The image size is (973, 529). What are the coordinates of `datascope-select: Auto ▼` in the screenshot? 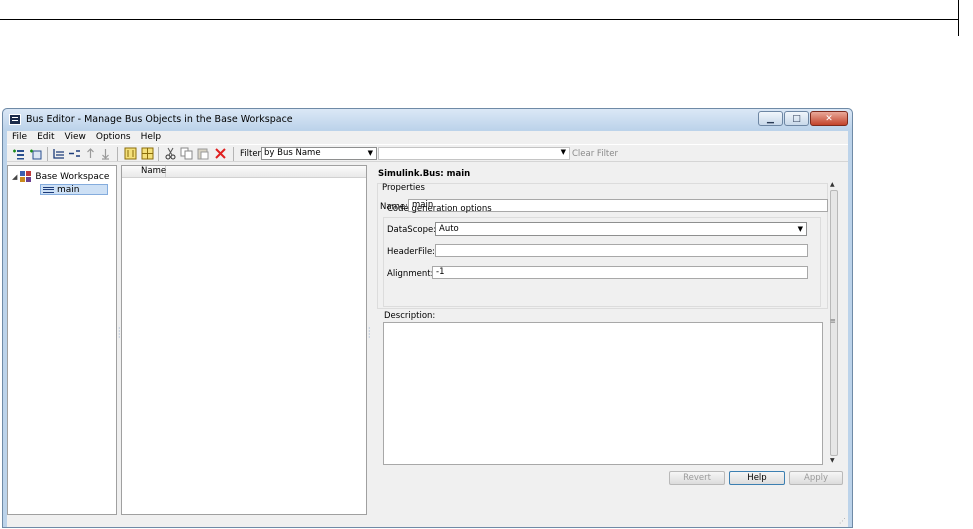 It's located at (621, 229).